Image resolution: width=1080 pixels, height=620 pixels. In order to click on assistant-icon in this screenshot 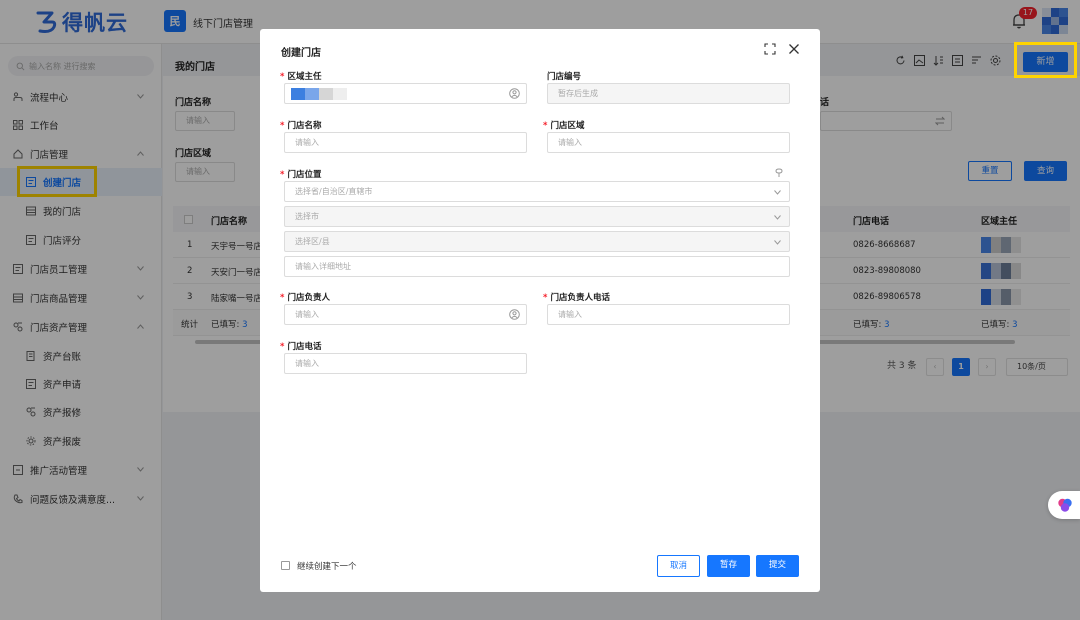, I will do `click(1065, 505)`.